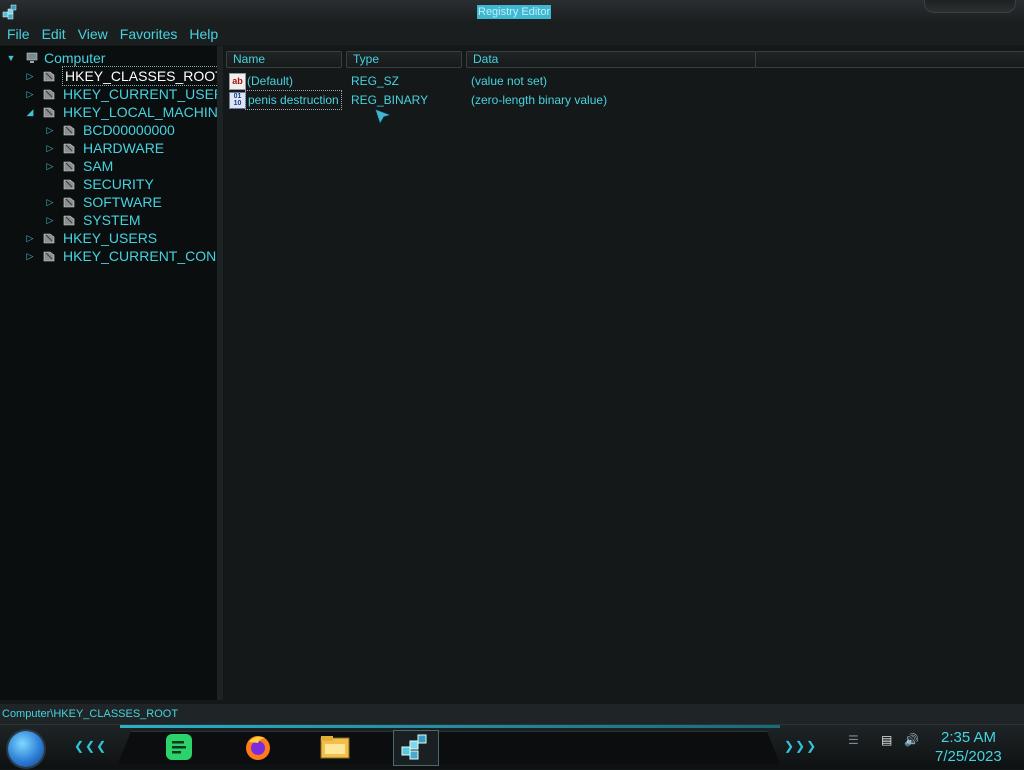 The width and height of the screenshot is (1024, 770). What do you see at coordinates (110, 238) in the screenshot?
I see `tree-item-label: HKEY_USERS` at bounding box center [110, 238].